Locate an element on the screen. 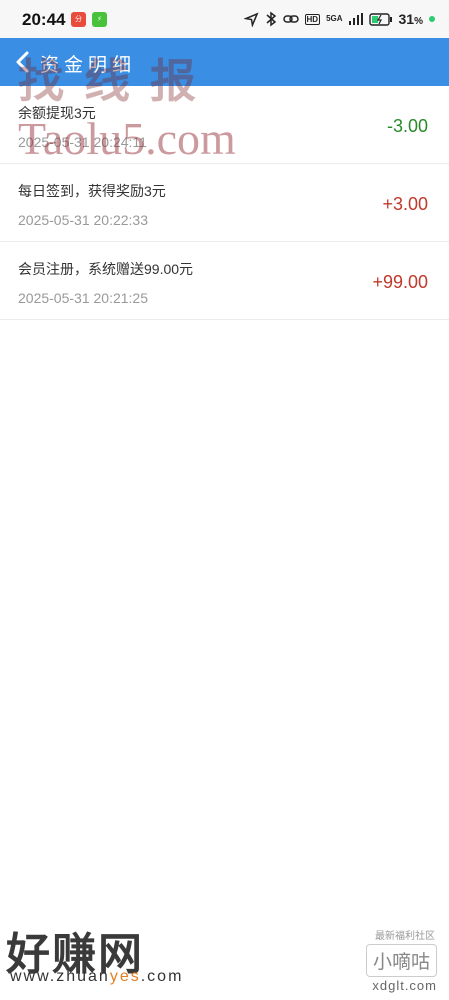  status-time: 20:44 is located at coordinates (44, 19).